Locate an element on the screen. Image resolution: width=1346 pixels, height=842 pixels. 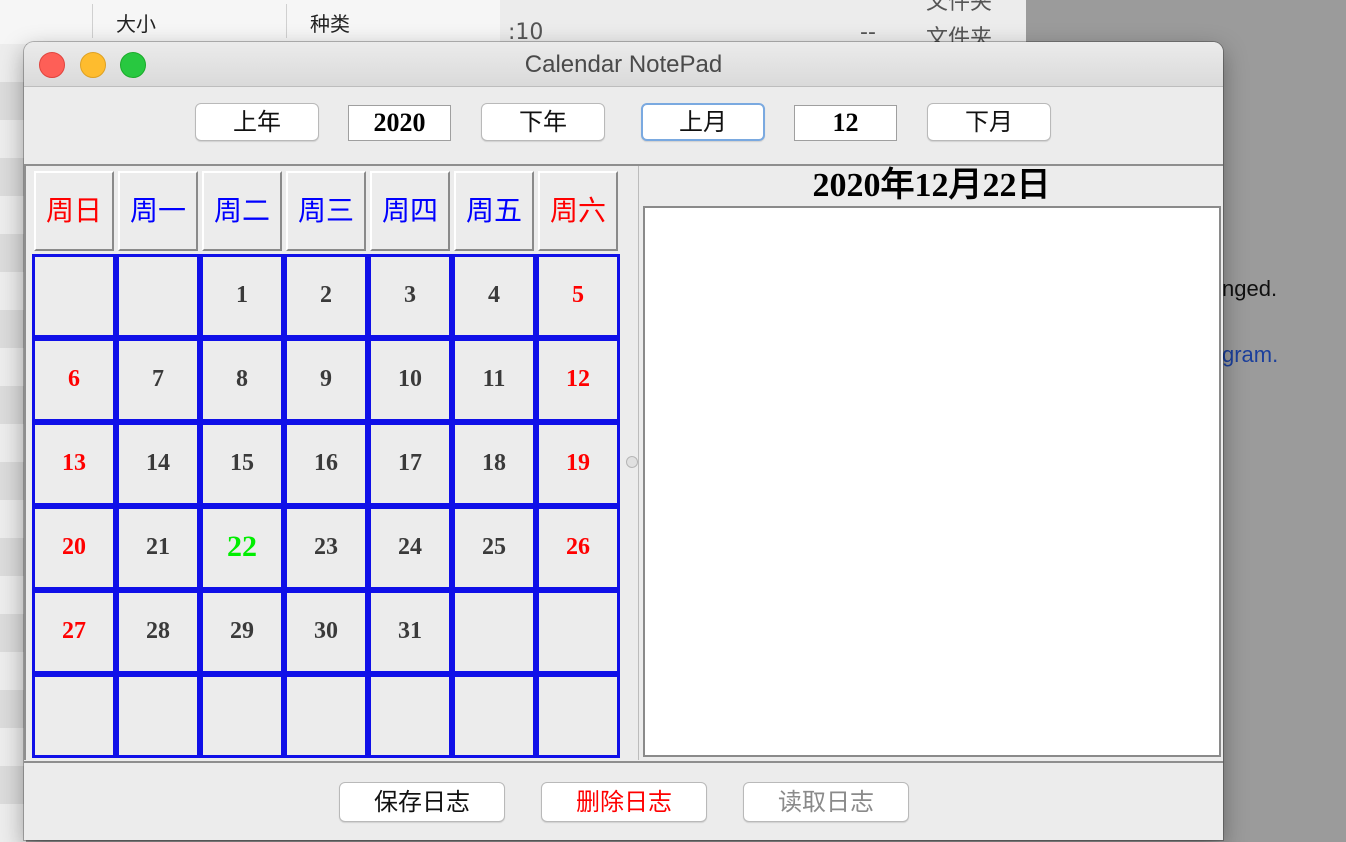
row-kind-value-above: 文件夹 is located at coordinates (959, 7).